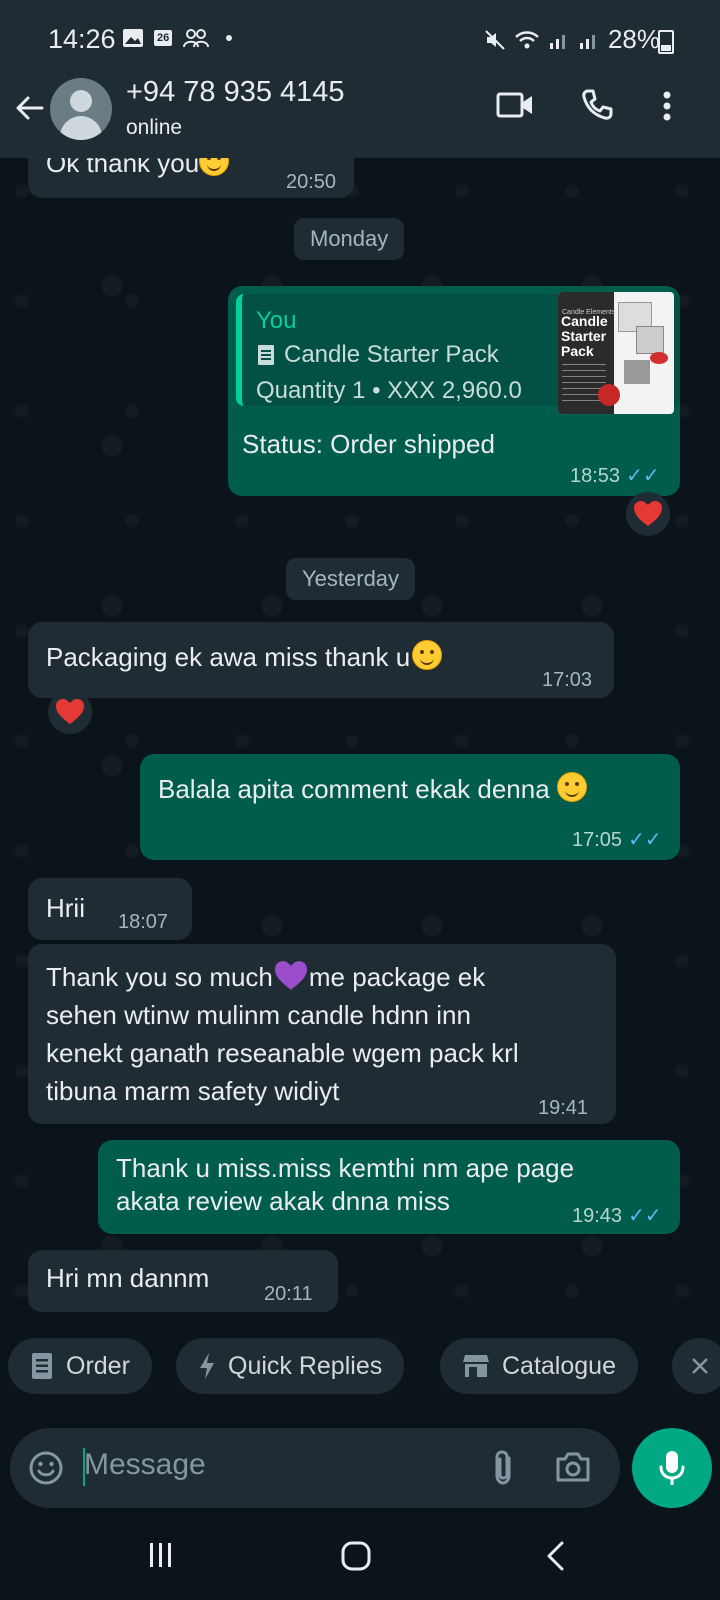 This screenshot has width=720, height=1600. What do you see at coordinates (515, 105) in the screenshot?
I see `video-call-icon` at bounding box center [515, 105].